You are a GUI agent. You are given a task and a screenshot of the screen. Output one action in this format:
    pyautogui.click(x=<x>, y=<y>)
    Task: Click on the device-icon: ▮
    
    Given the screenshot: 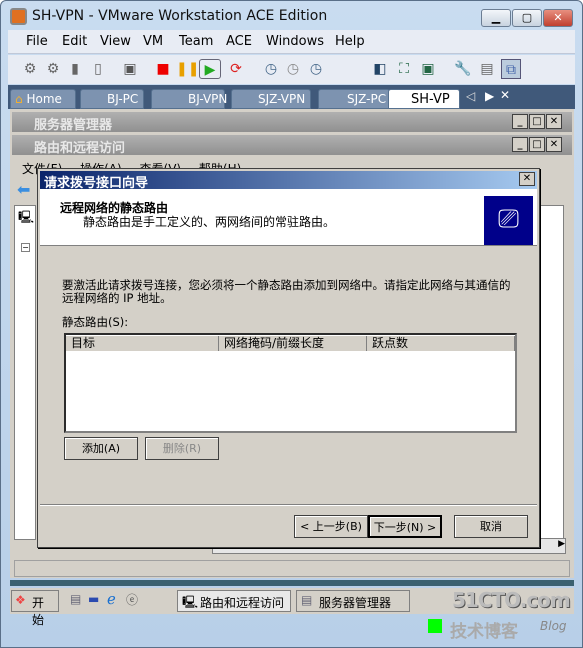 What is the action you would take?
    pyautogui.click(x=75, y=69)
    